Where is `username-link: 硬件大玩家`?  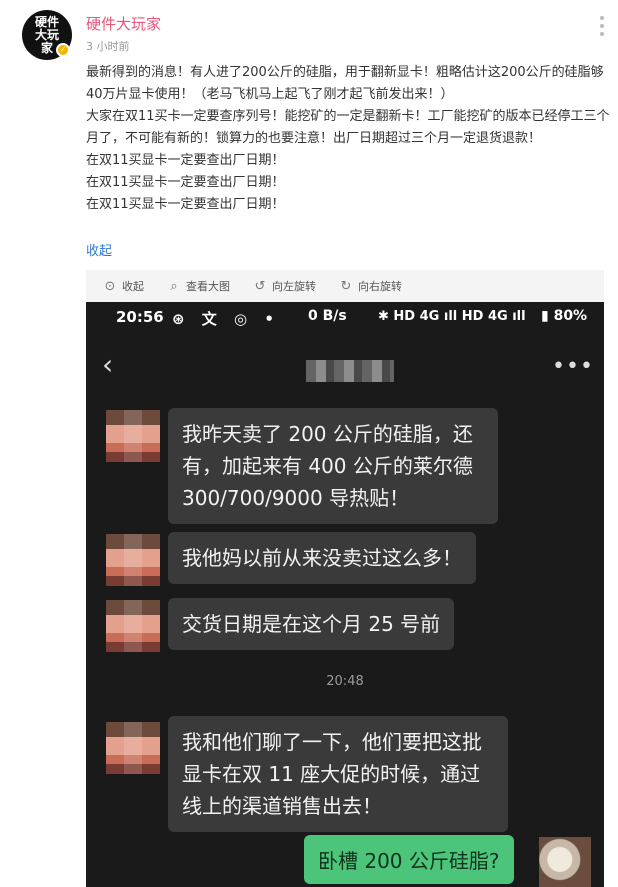 username-link: 硬件大玩家 is located at coordinates (123, 23).